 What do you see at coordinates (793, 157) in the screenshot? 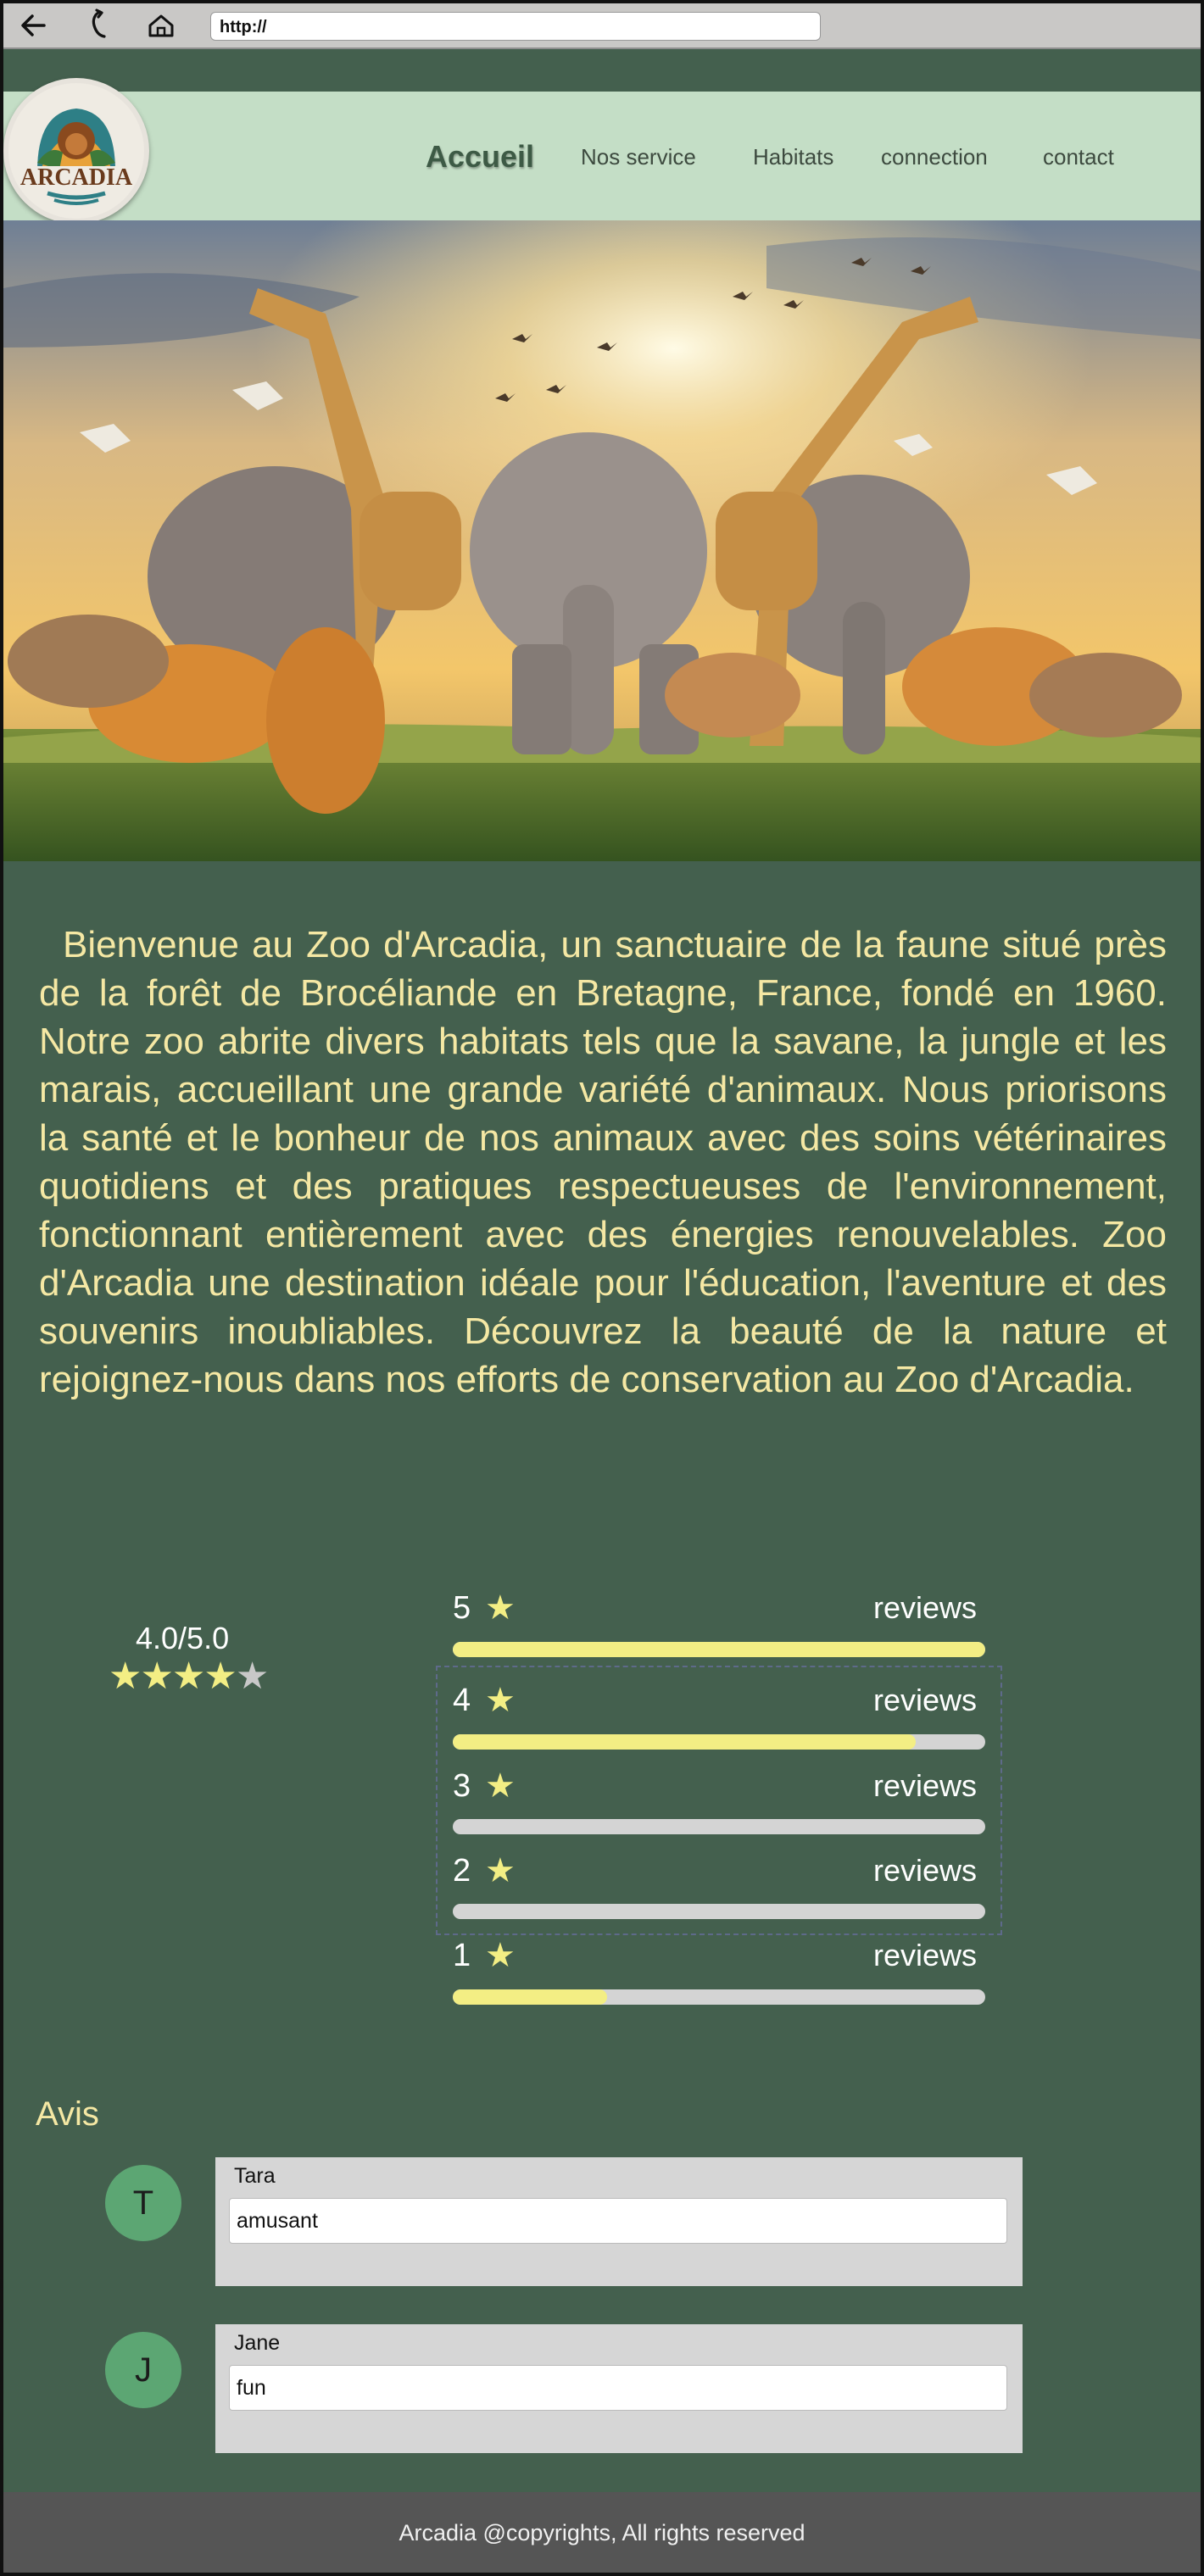
I see `nav-link-habitats: Habitats` at bounding box center [793, 157].